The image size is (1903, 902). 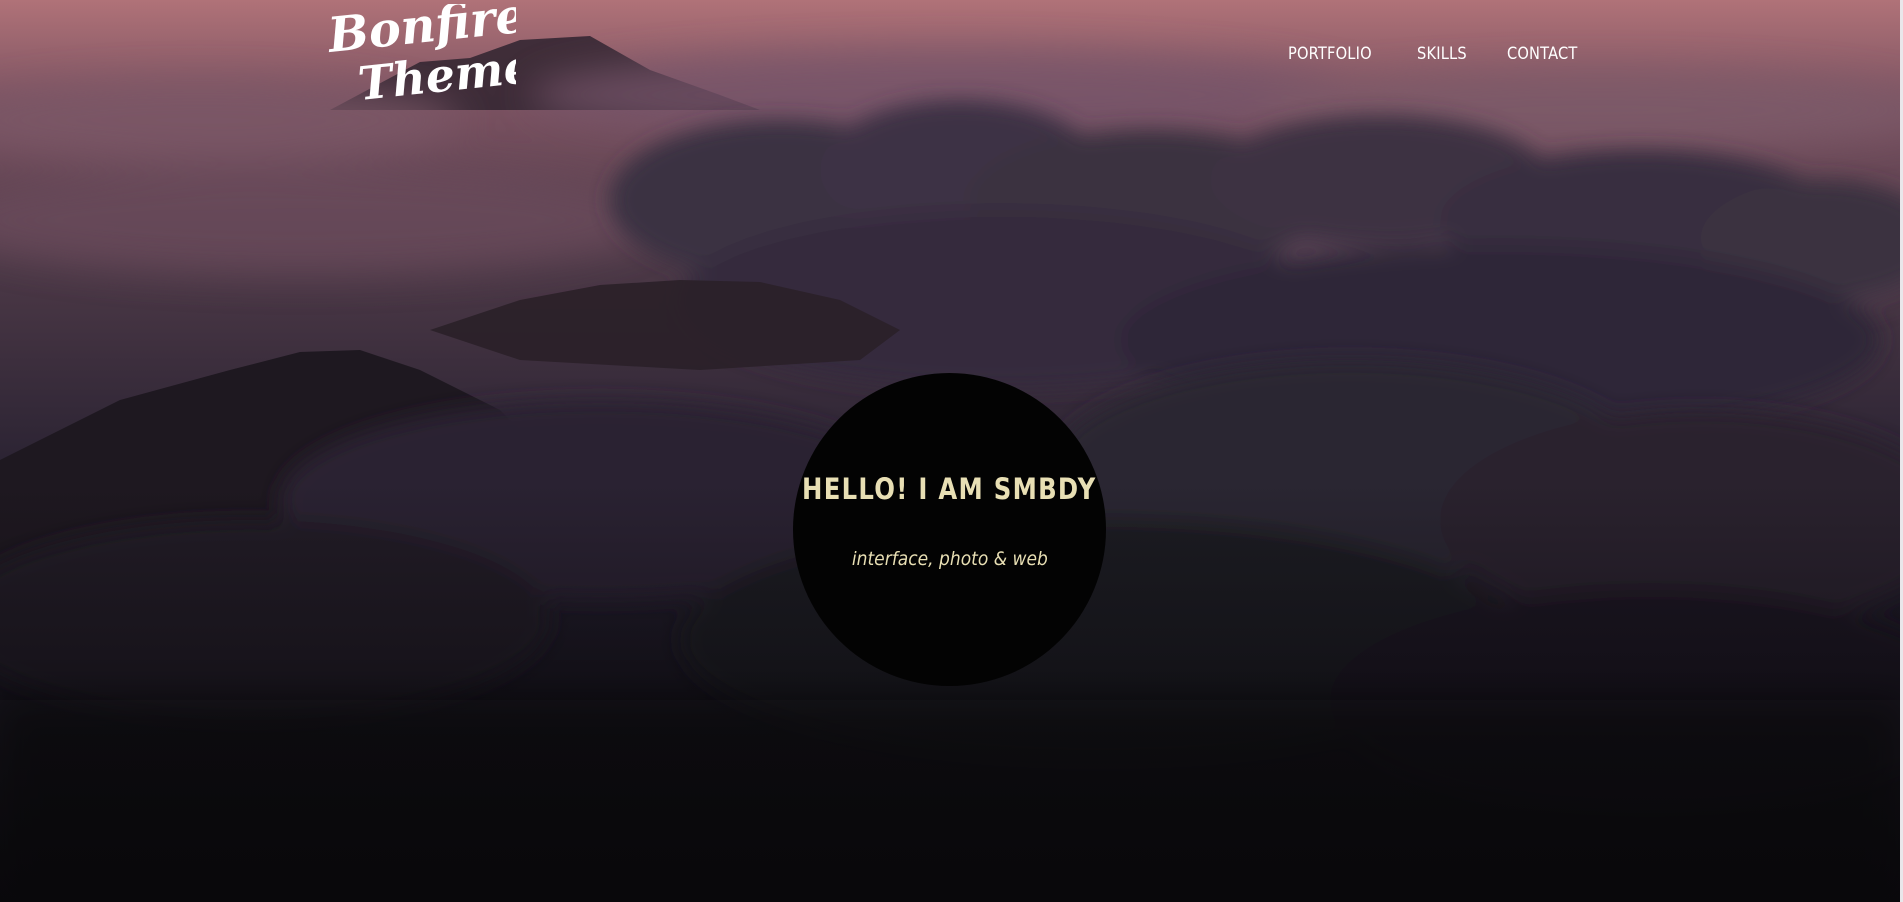 I want to click on intro-title: HELLO! I AM SMBDY, so click(x=949, y=488).